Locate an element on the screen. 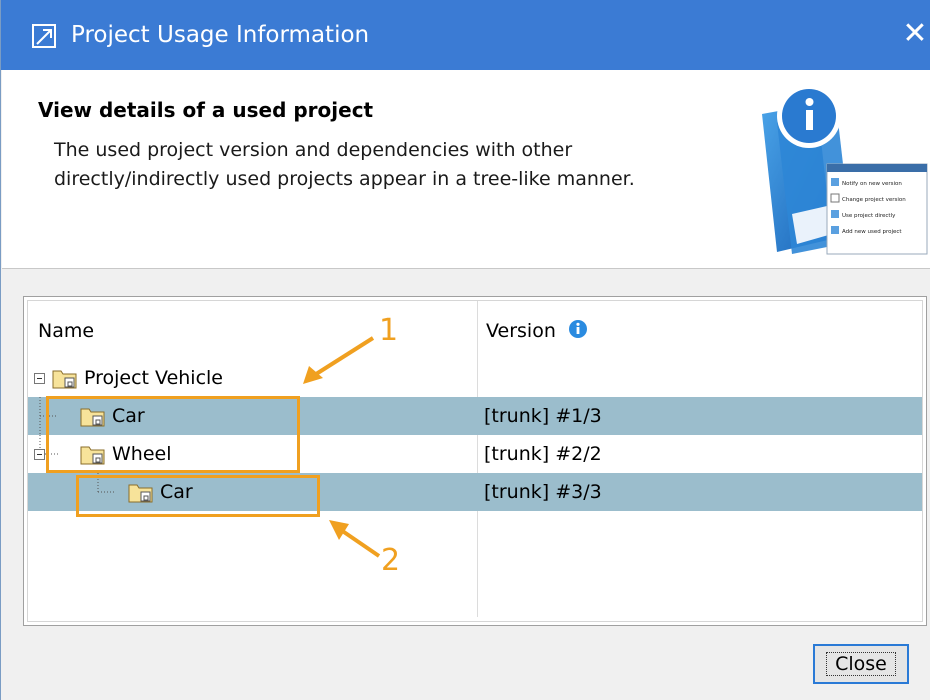 This screenshot has width=930, height=700. row-version: [trunk] #1/3 is located at coordinates (543, 416).